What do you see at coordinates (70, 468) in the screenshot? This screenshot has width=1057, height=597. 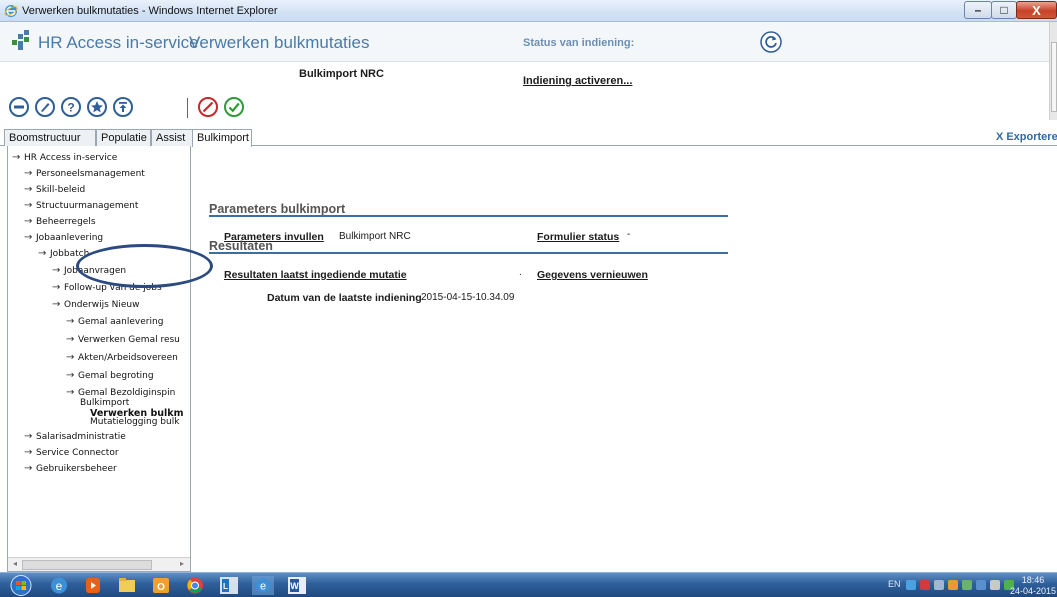 I see `tree-item-gebruikersbeheer: → Gebruikersbeheer` at bounding box center [70, 468].